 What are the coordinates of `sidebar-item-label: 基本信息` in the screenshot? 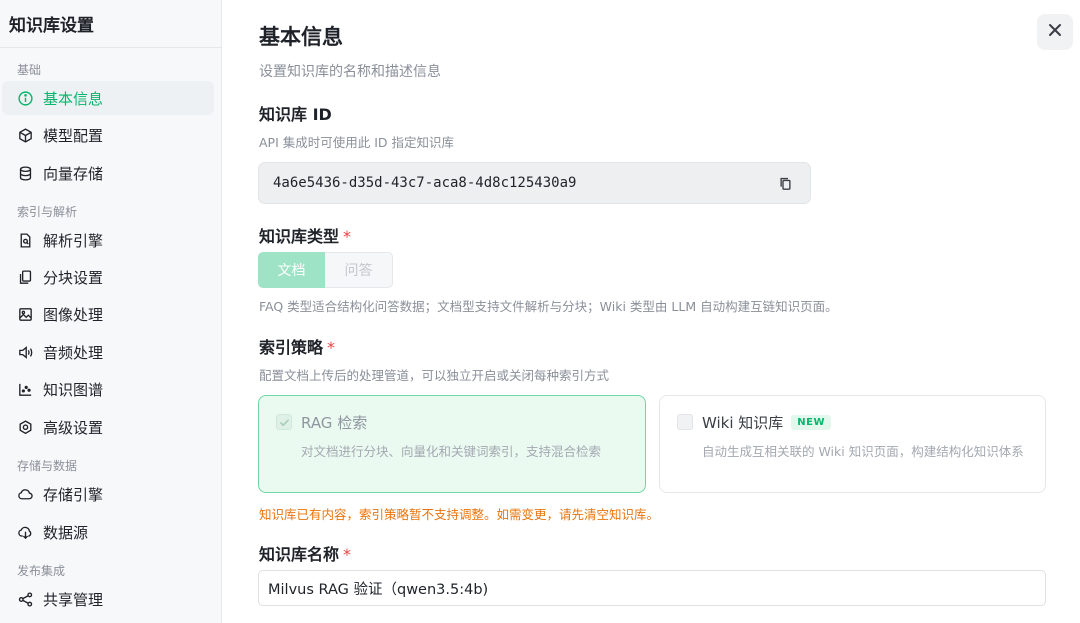 It's located at (73, 98).